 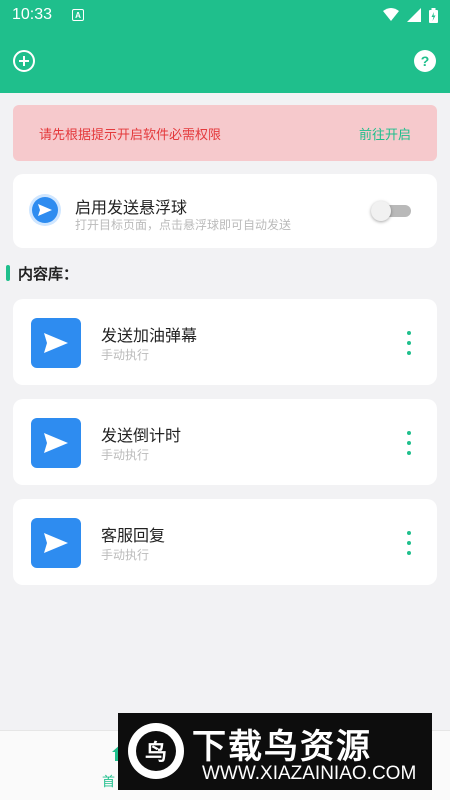 I want to click on plus-icon, so click(x=24, y=61).